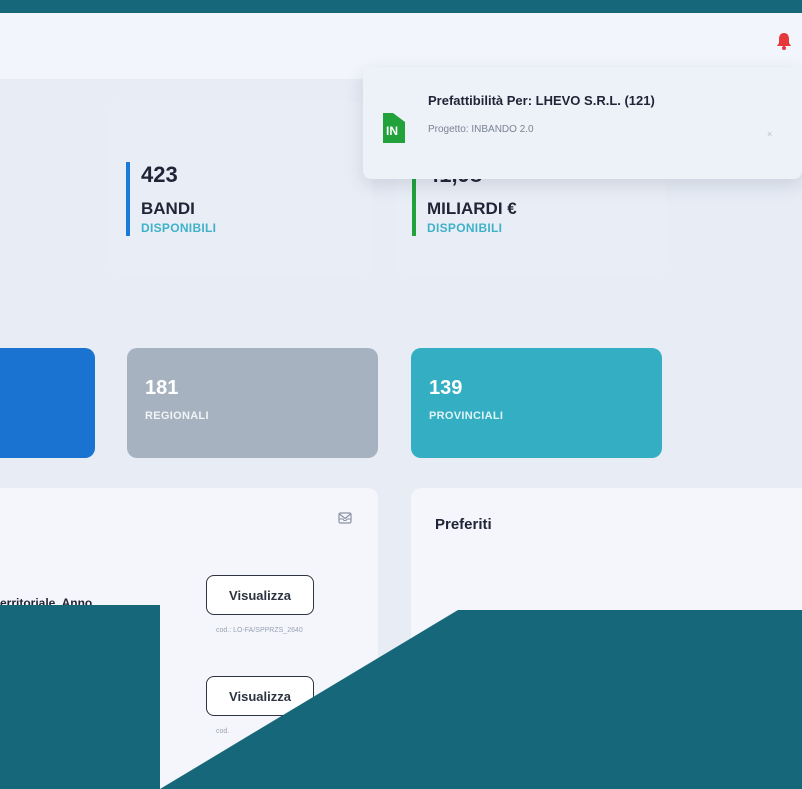  I want to click on tile-provinciali-value: 139, so click(446, 388).